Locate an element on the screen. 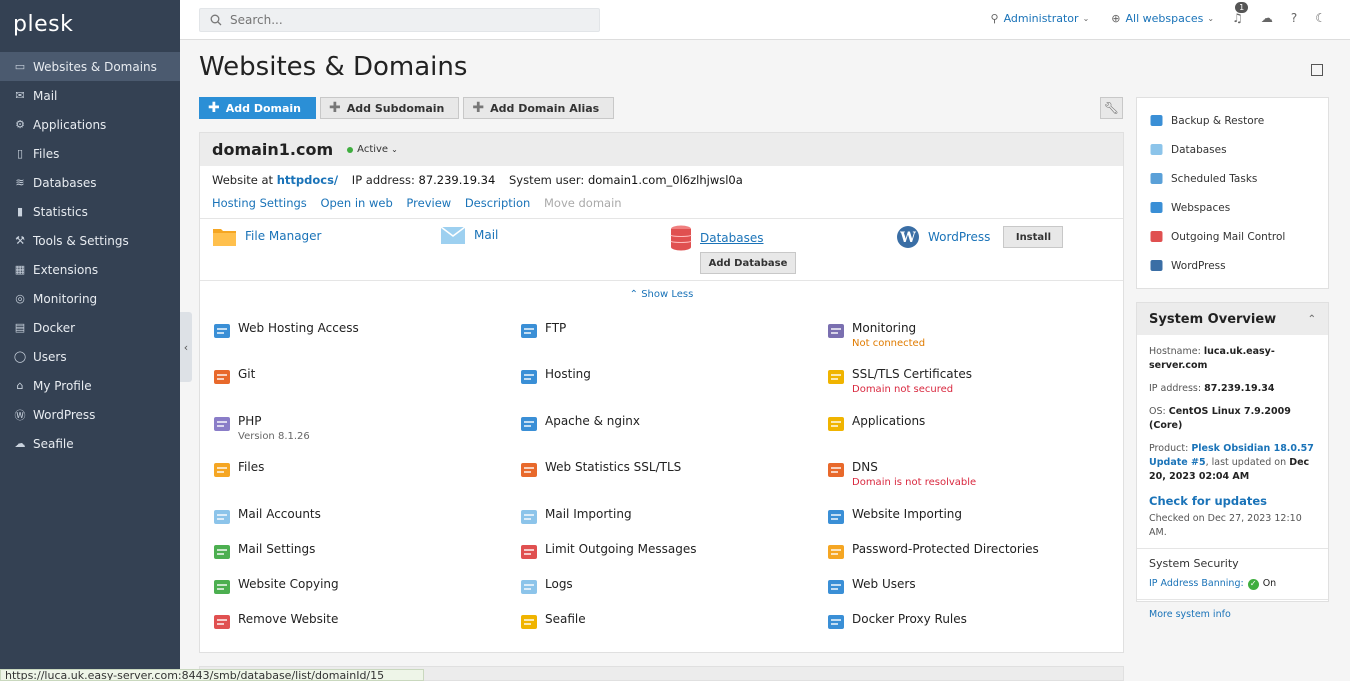 The image size is (1350, 681). file-manager-quick: File Manager is located at coordinates (267, 236).